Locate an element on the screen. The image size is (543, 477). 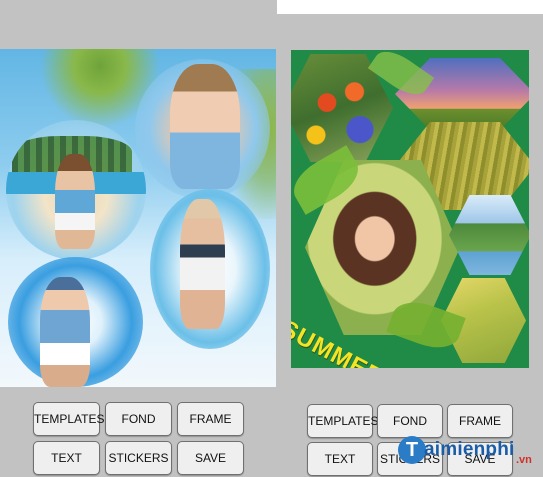
frame-button: FRAME is located at coordinates (210, 419).